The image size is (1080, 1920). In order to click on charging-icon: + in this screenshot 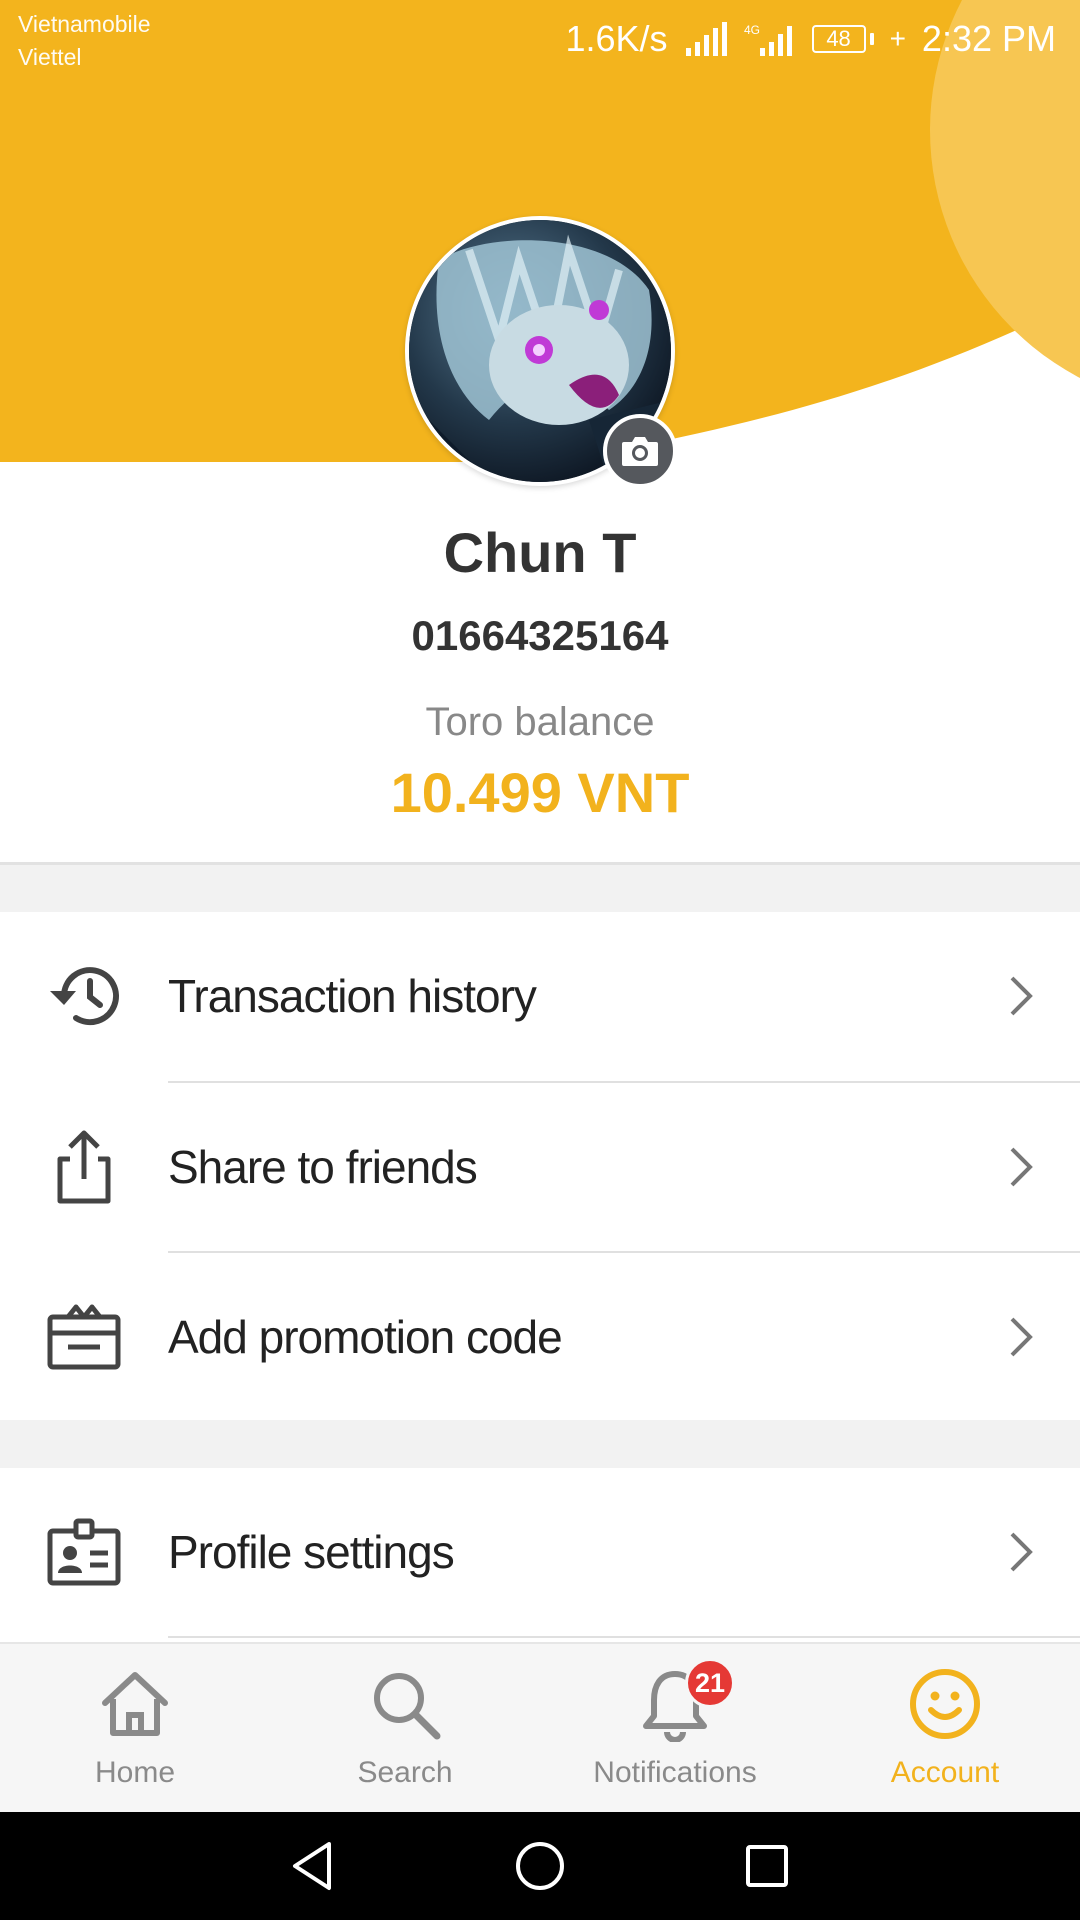, I will do `click(897, 38)`.